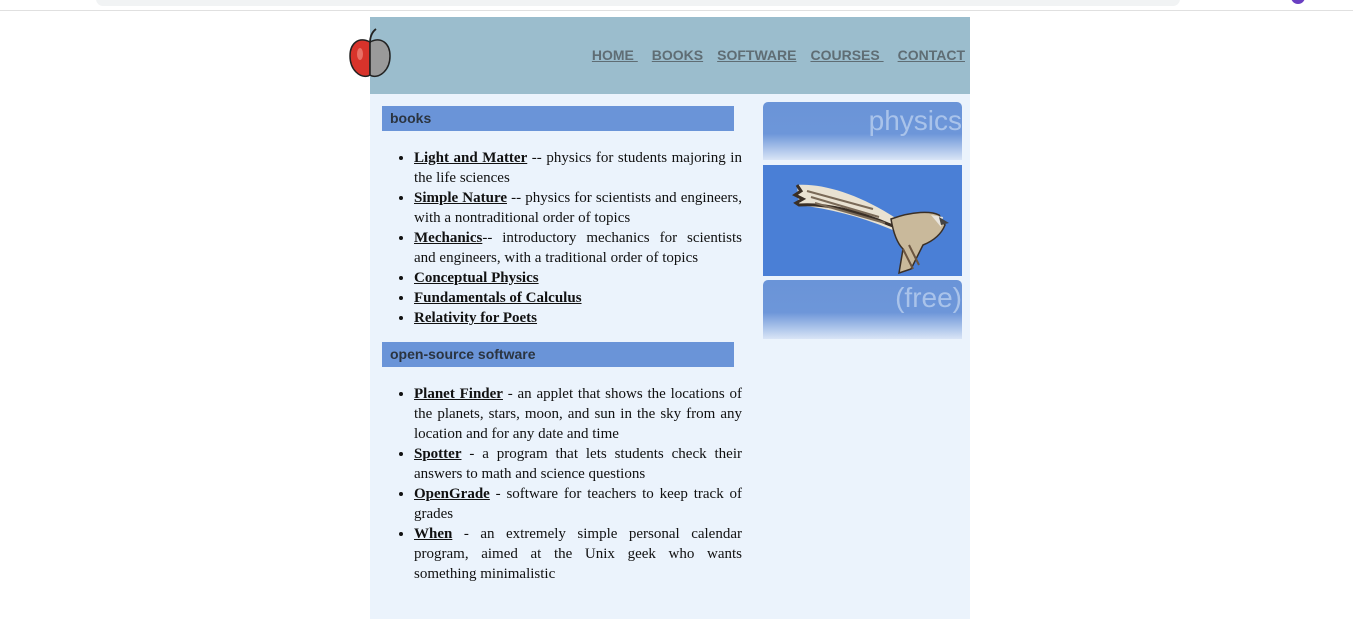  Describe the element at coordinates (638, 3) in the screenshot. I see `address-bar` at that location.